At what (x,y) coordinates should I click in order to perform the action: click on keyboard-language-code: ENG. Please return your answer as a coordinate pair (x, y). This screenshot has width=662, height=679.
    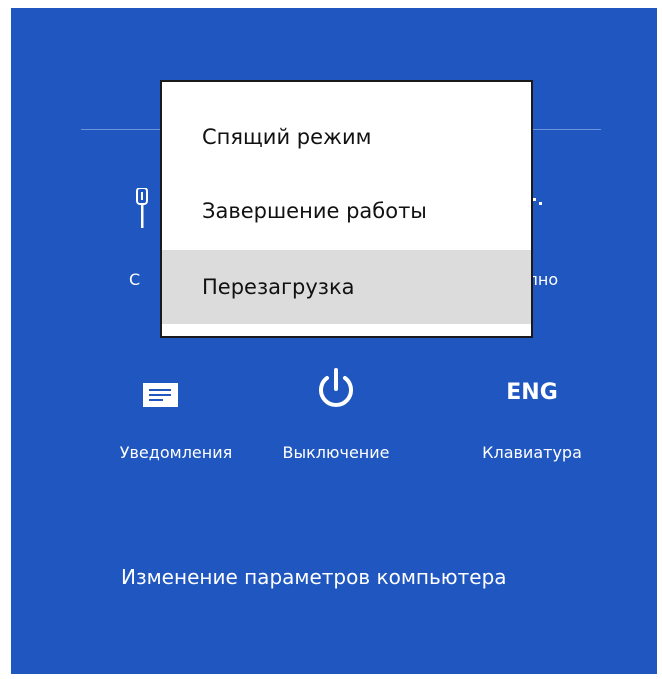
    Looking at the image, I should click on (532, 392).